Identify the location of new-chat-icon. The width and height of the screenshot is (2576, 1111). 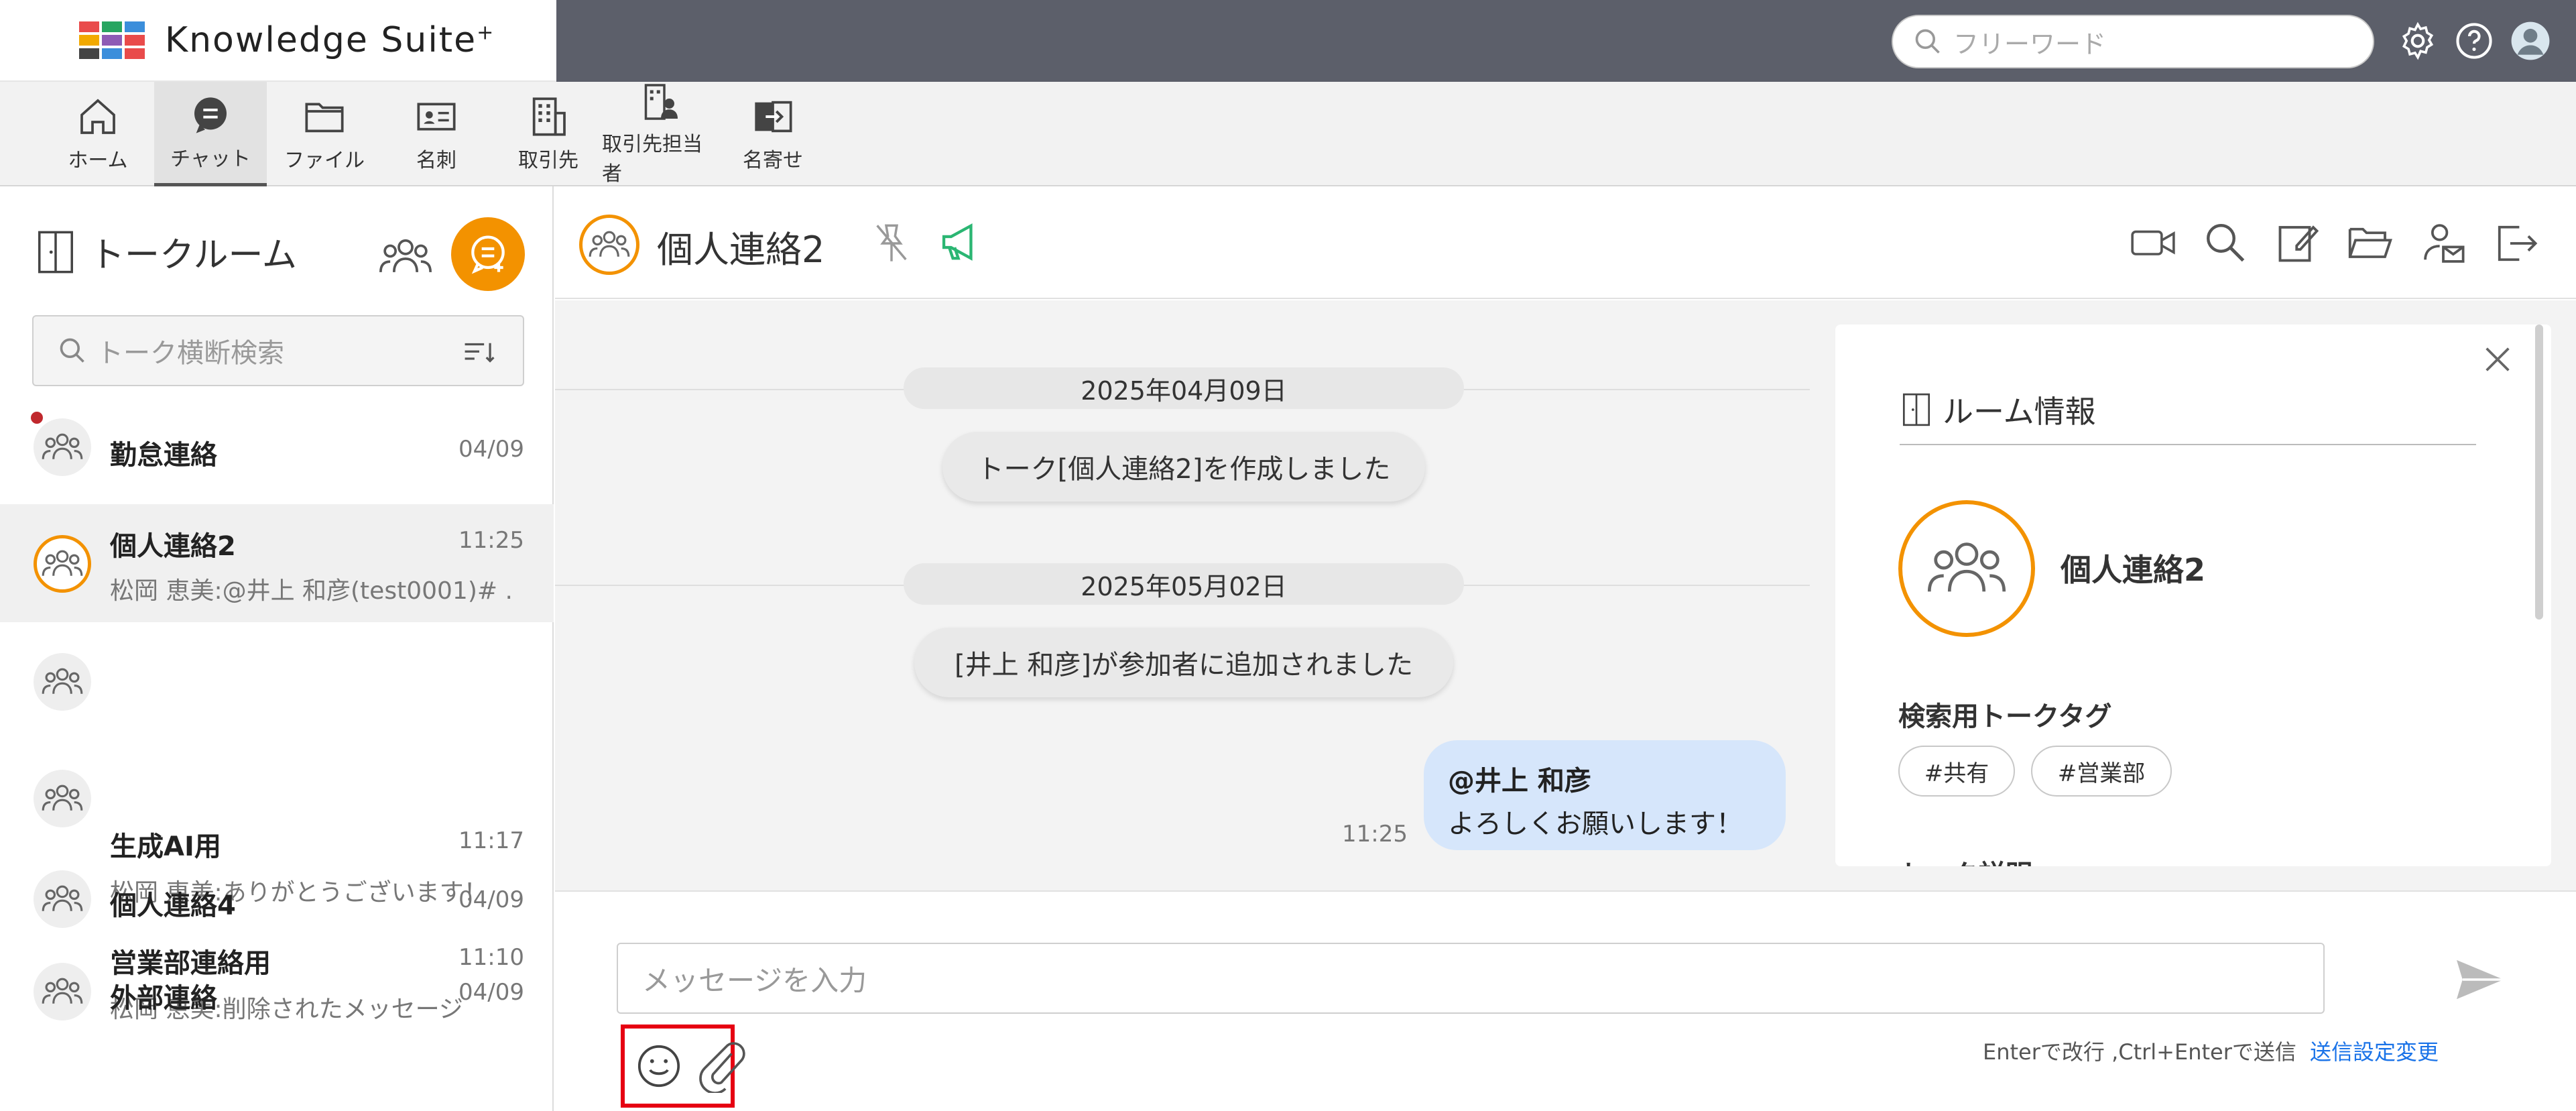
(488, 255).